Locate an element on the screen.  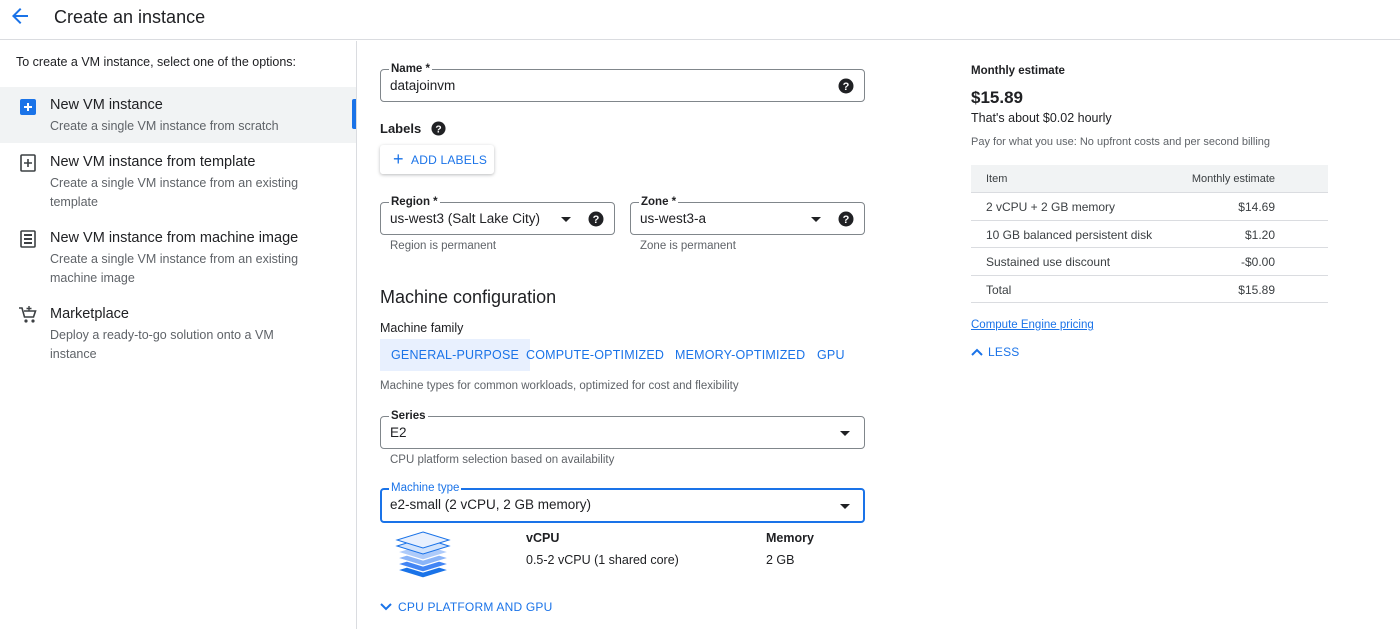
add-box-icon is located at coordinates (28, 107).